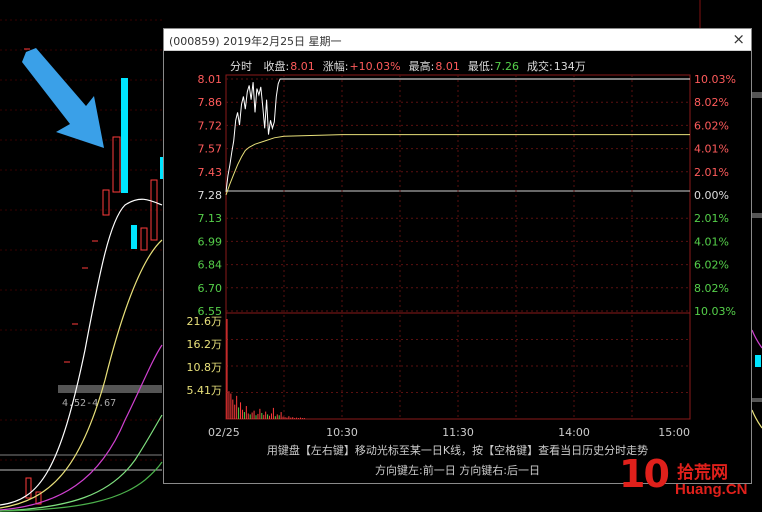 The height and width of the screenshot is (512, 762). Describe the element at coordinates (210, 218) in the screenshot. I see `price-tick-label: 7.13` at that location.